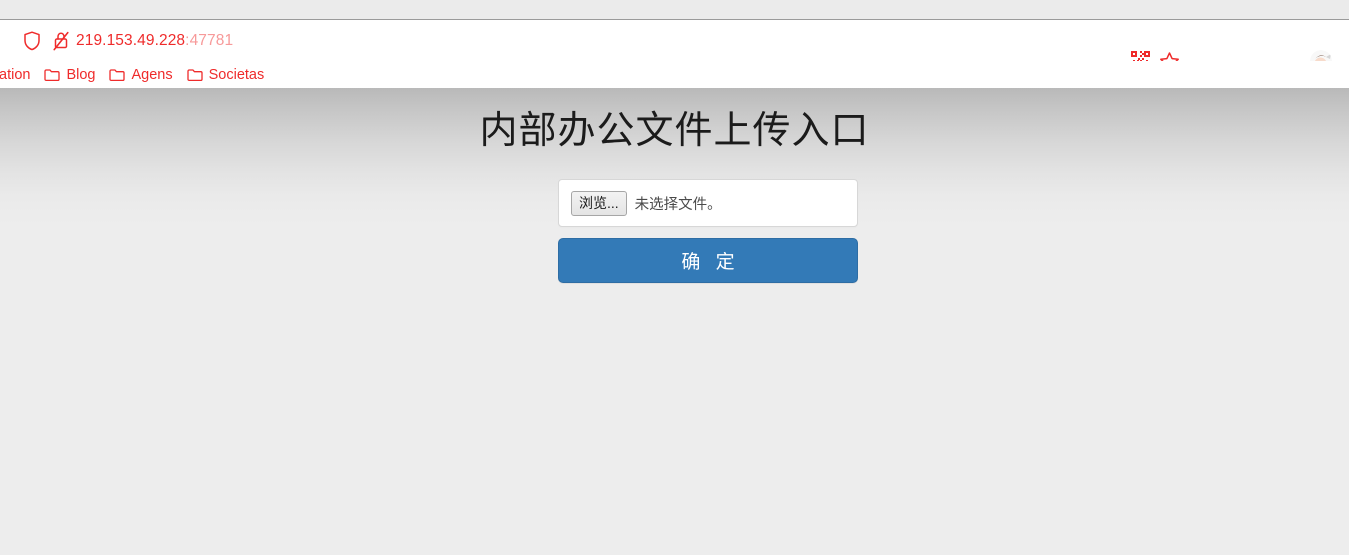  I want to click on file-input: 浏览... 未选择文件。, so click(708, 203).